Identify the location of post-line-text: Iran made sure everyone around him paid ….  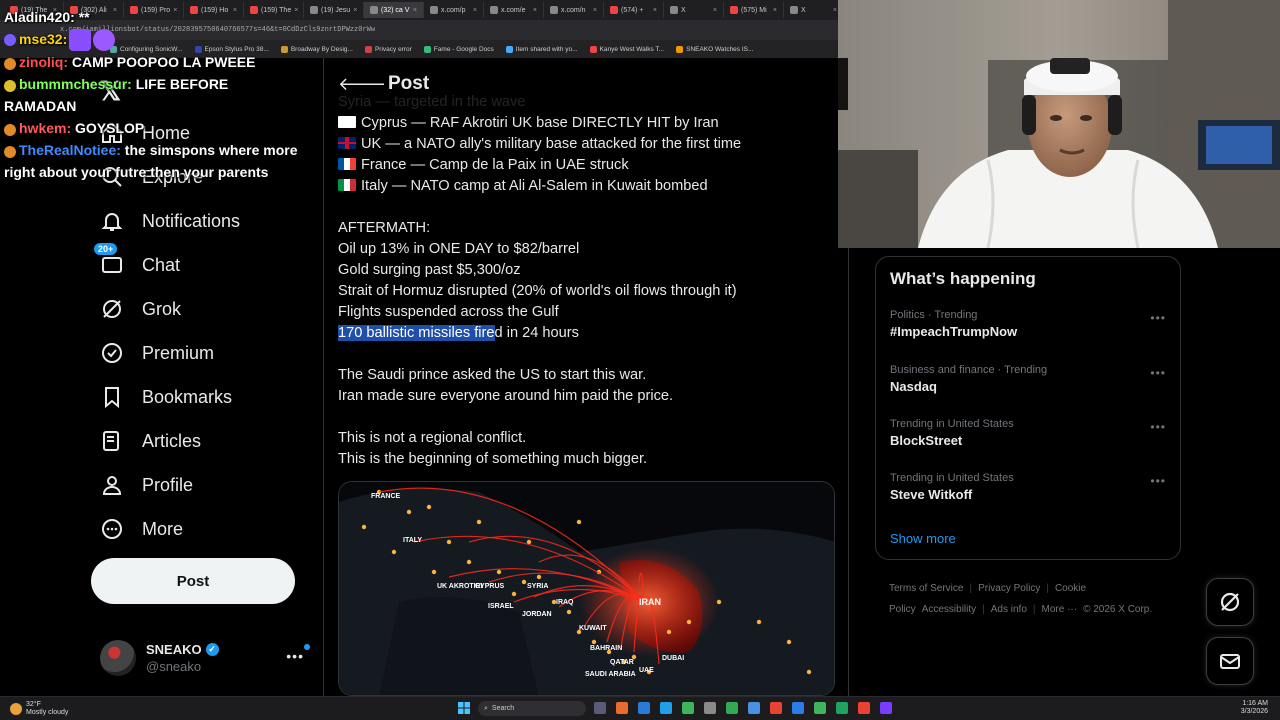
(506, 396).